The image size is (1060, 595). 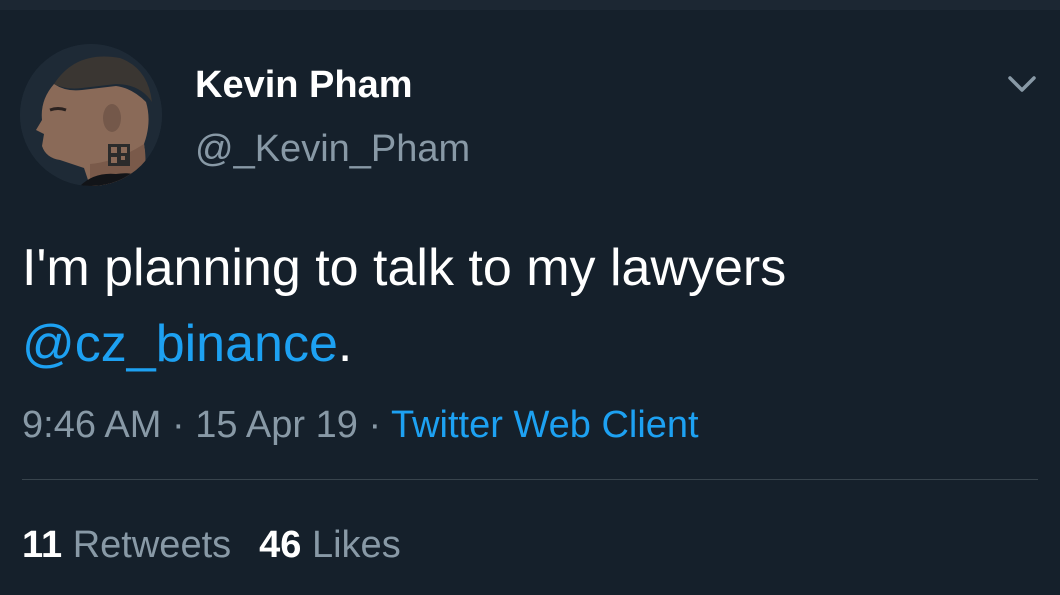 What do you see at coordinates (530, 5) in the screenshot?
I see `top-strip` at bounding box center [530, 5].